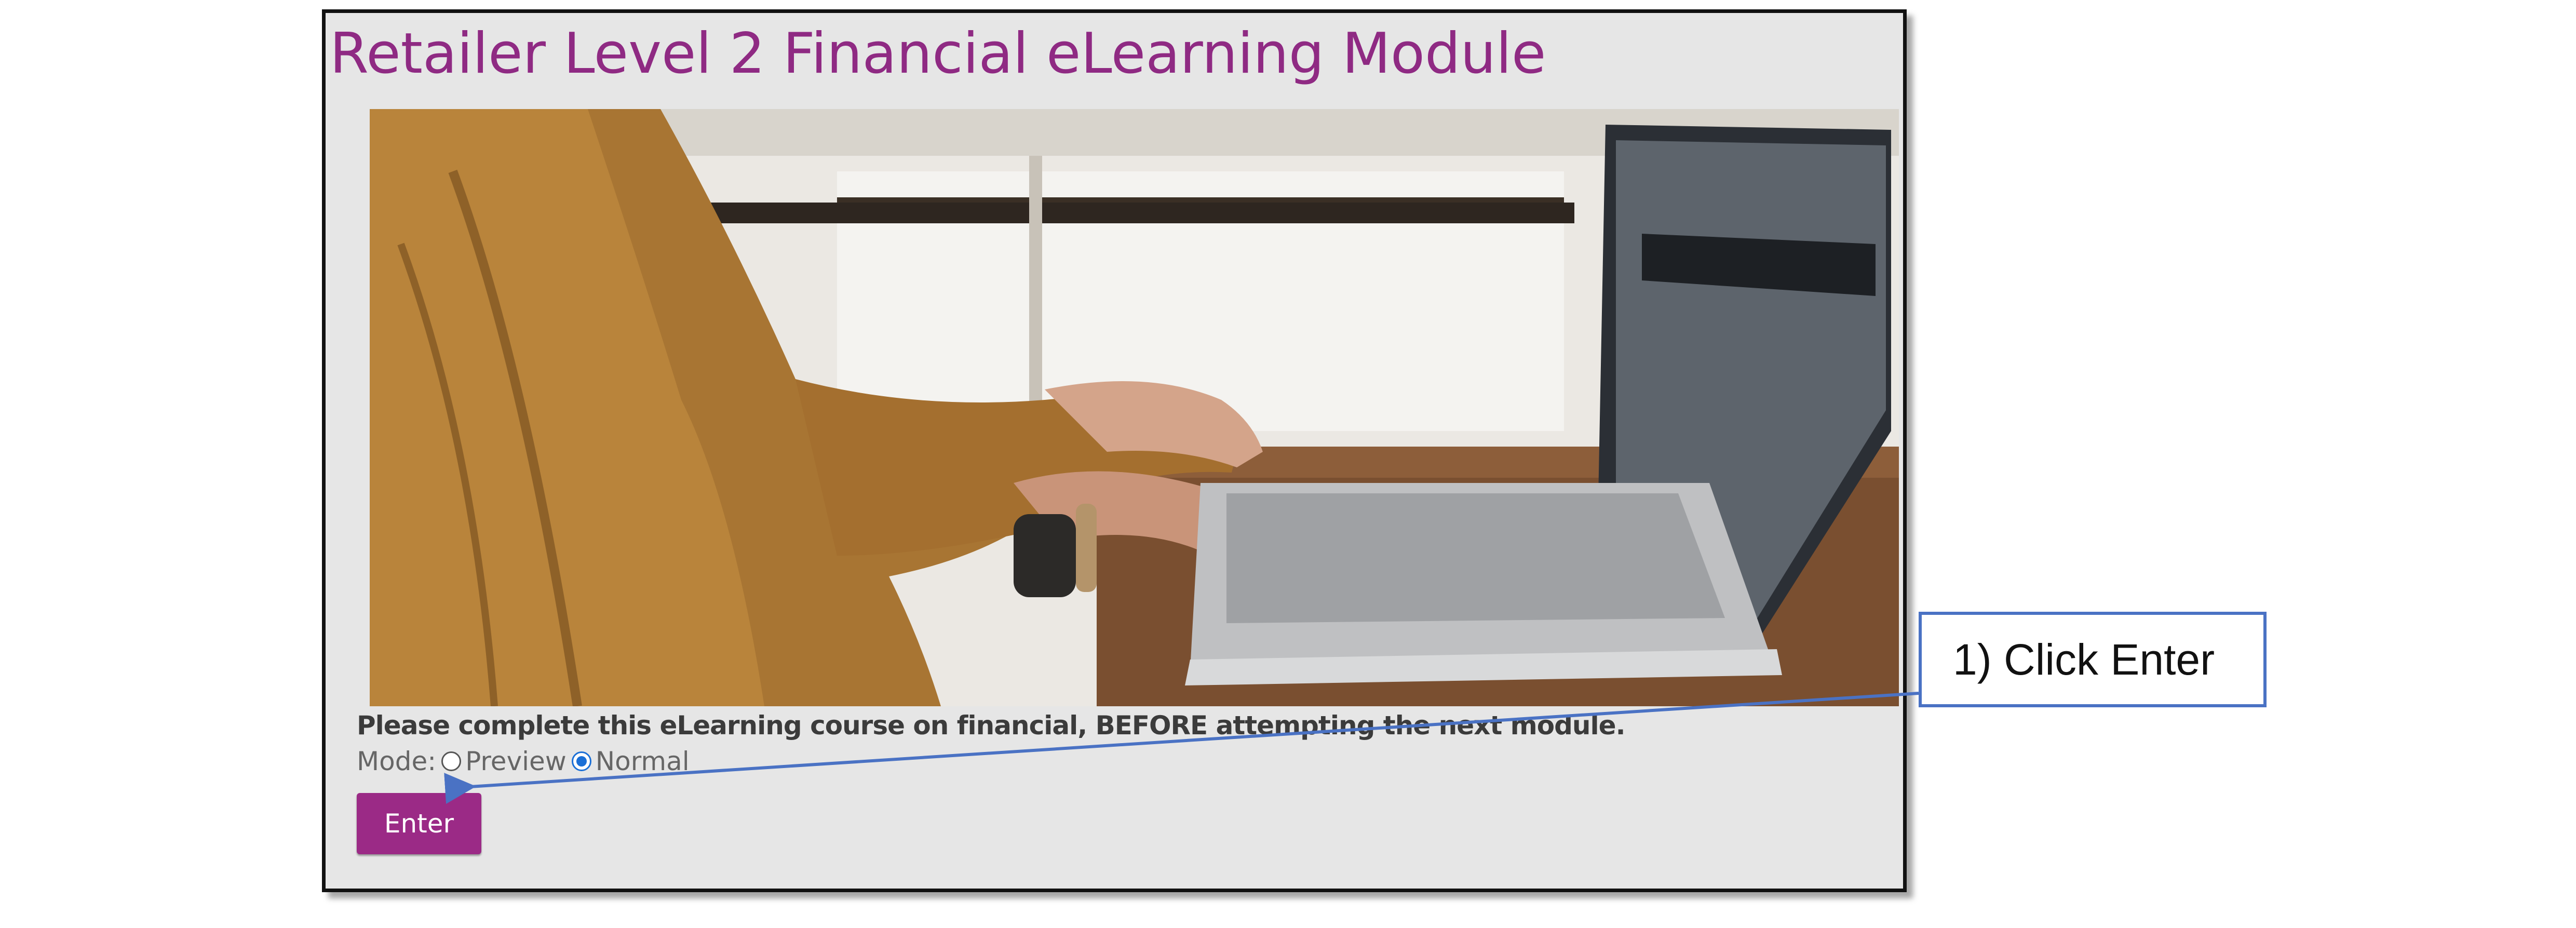  Describe the element at coordinates (581, 761) in the screenshot. I see `normal-radio` at that location.